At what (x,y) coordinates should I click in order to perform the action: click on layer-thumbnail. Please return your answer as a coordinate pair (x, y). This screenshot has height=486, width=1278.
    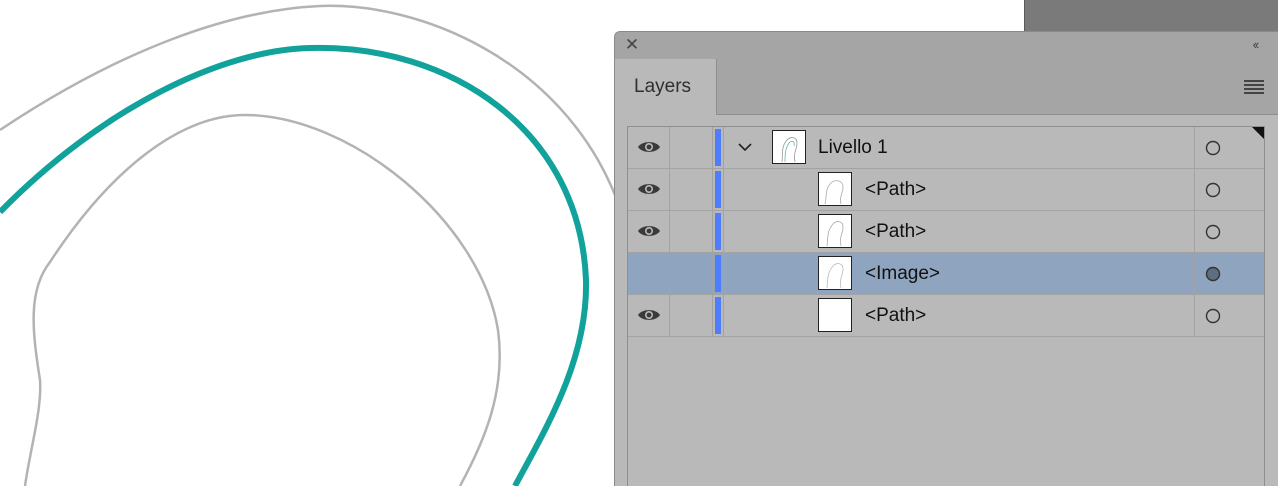
    Looking at the image, I should click on (789, 147).